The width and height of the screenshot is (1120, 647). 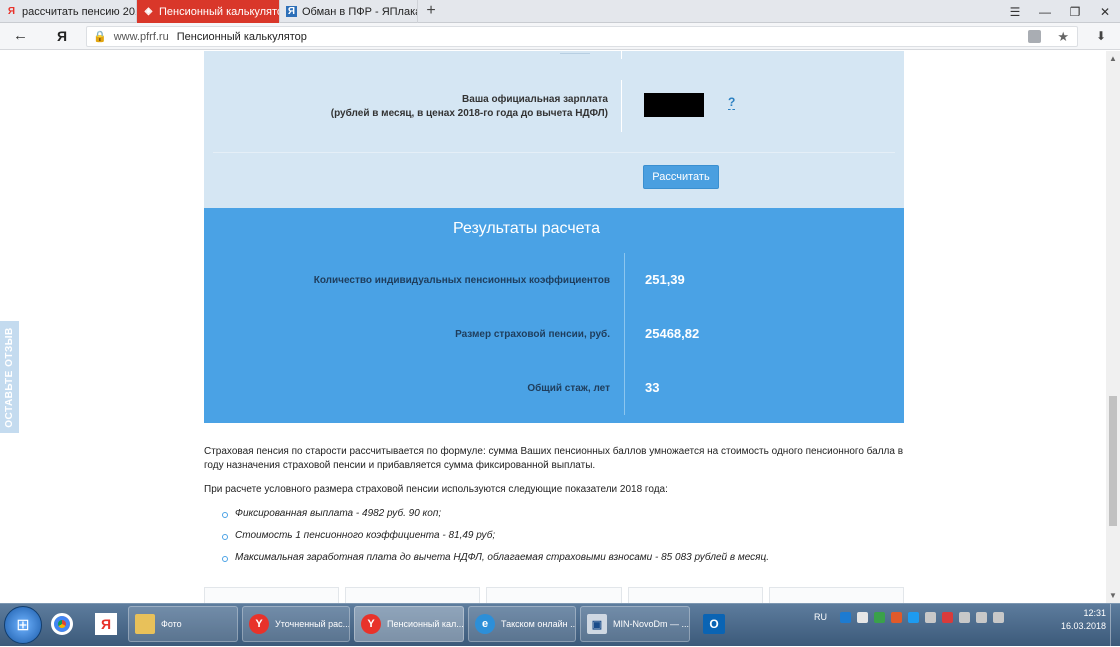 What do you see at coordinates (1113, 595) in the screenshot?
I see `scroll-down-icon: ▼` at bounding box center [1113, 595].